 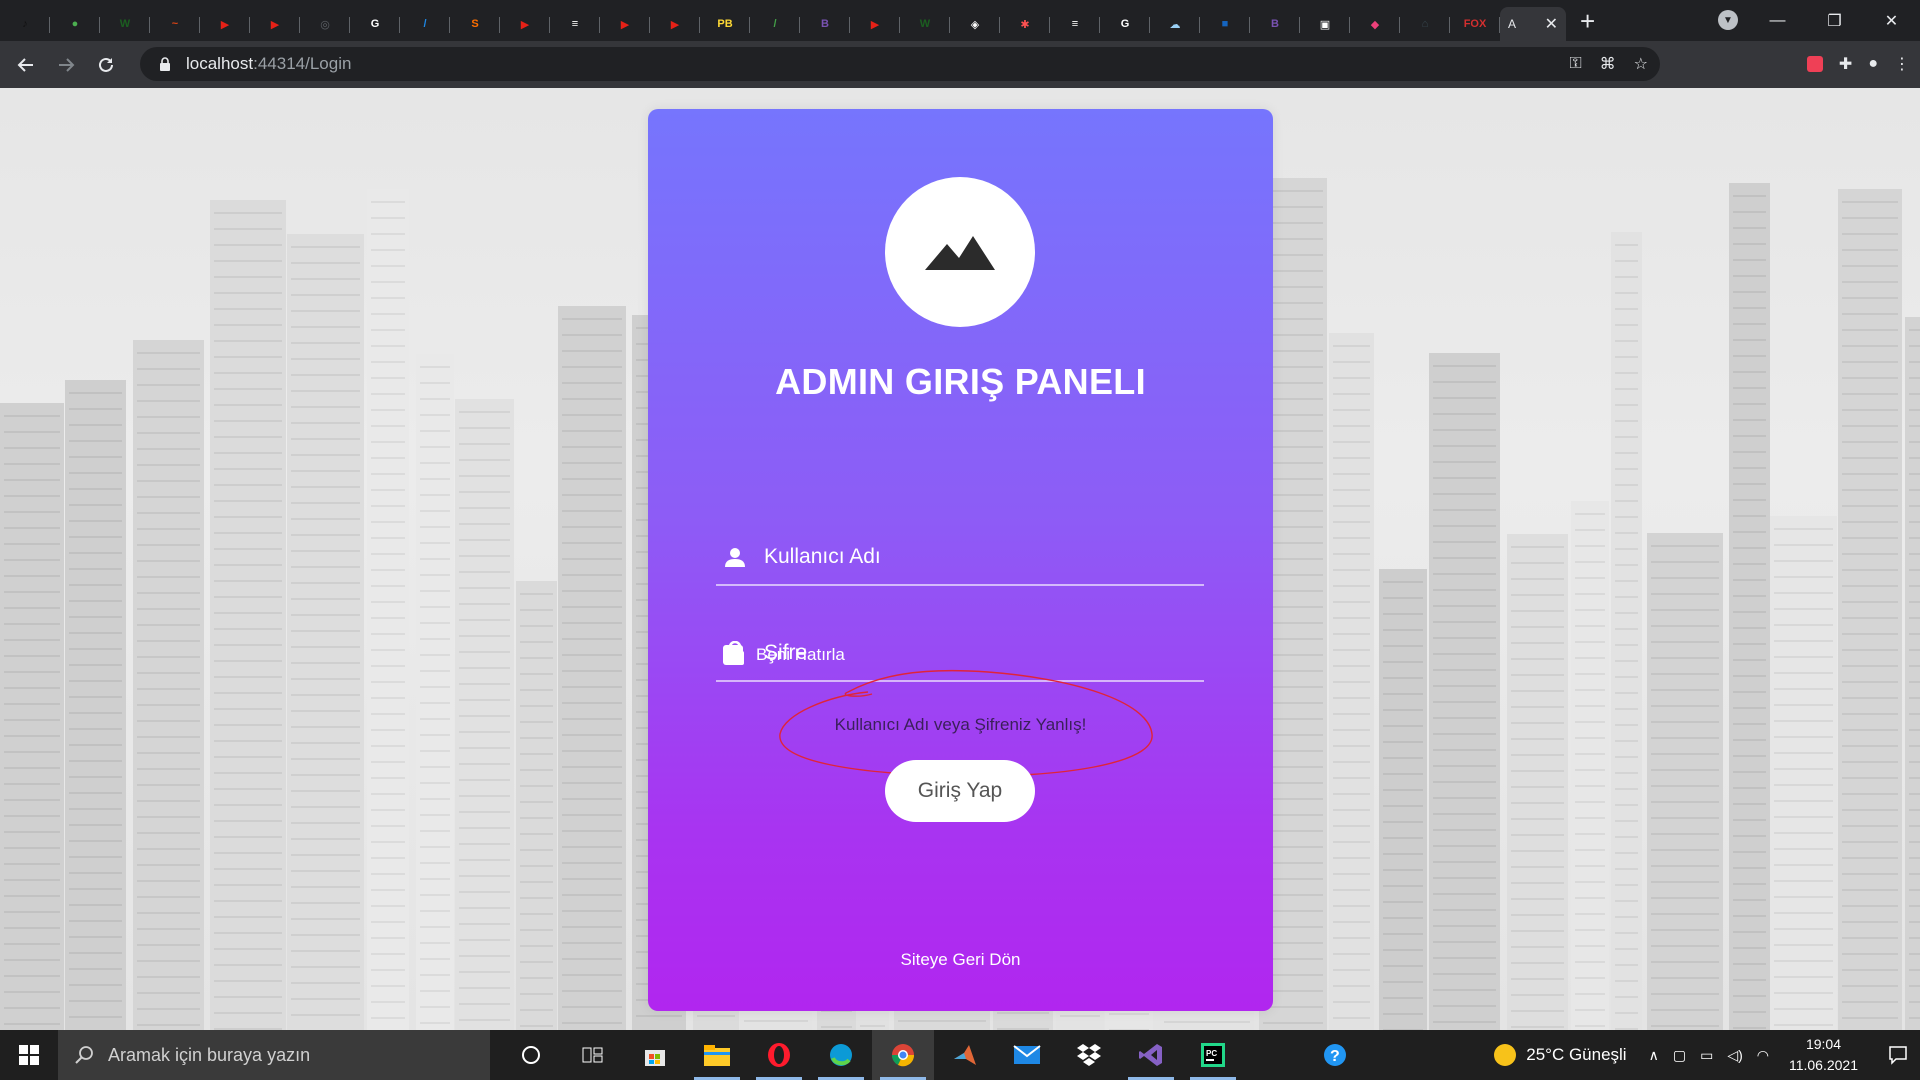 I want to click on visual-studio-icon, so click(x=1151, y=1055).